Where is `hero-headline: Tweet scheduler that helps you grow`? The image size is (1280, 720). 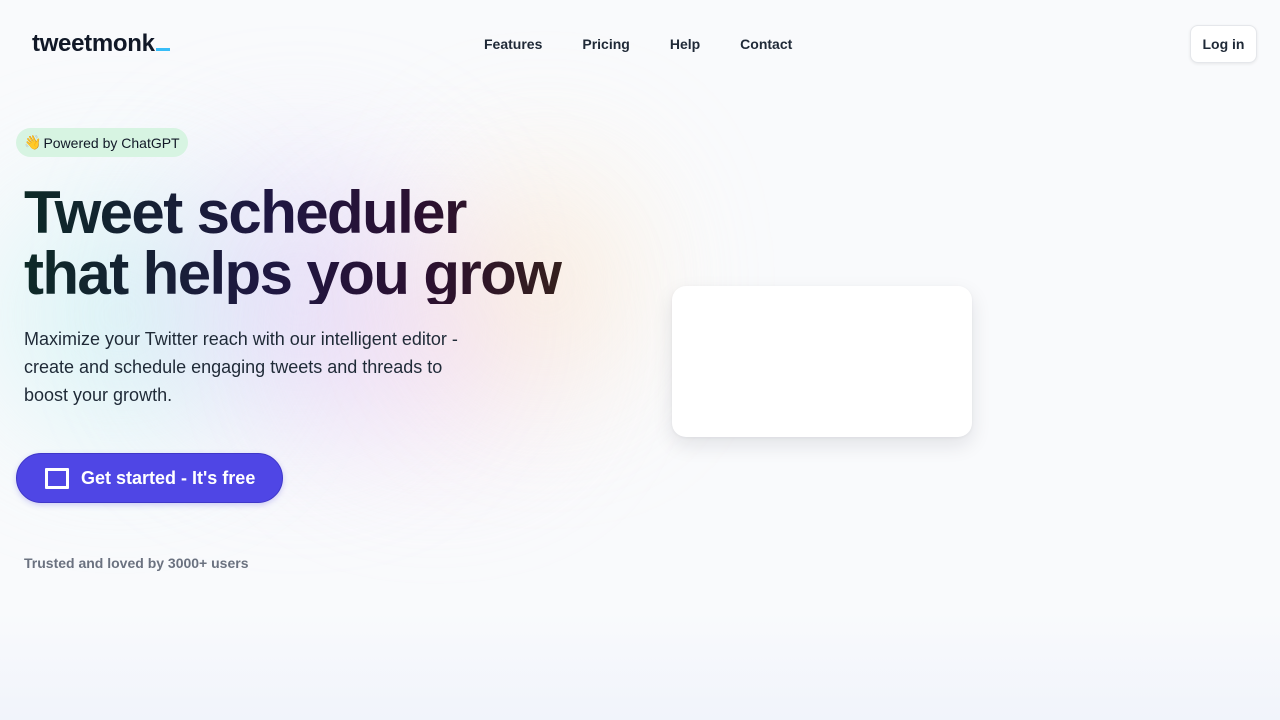
hero-headline: Tweet scheduler that helps you grow is located at coordinates (334, 243).